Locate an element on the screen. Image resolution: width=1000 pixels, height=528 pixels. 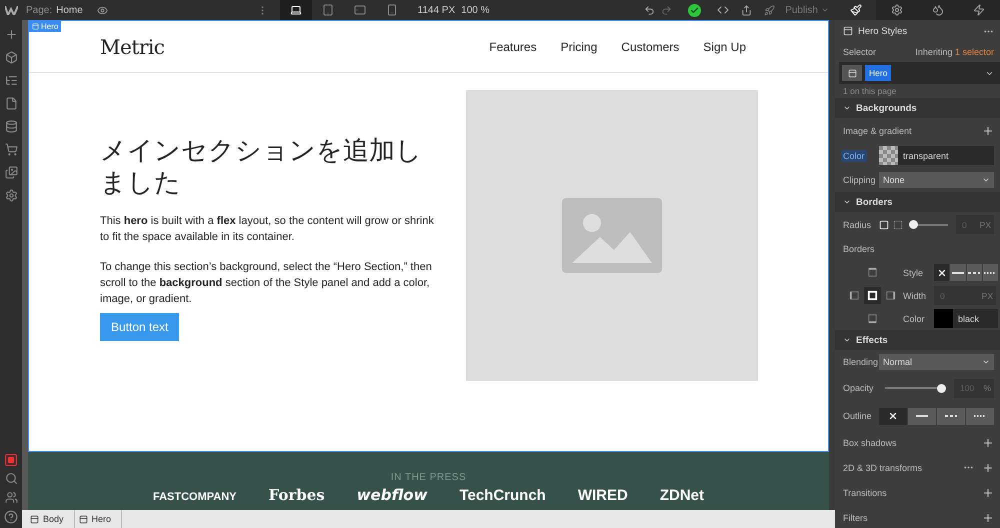
square-icon is located at coordinates (884, 225).